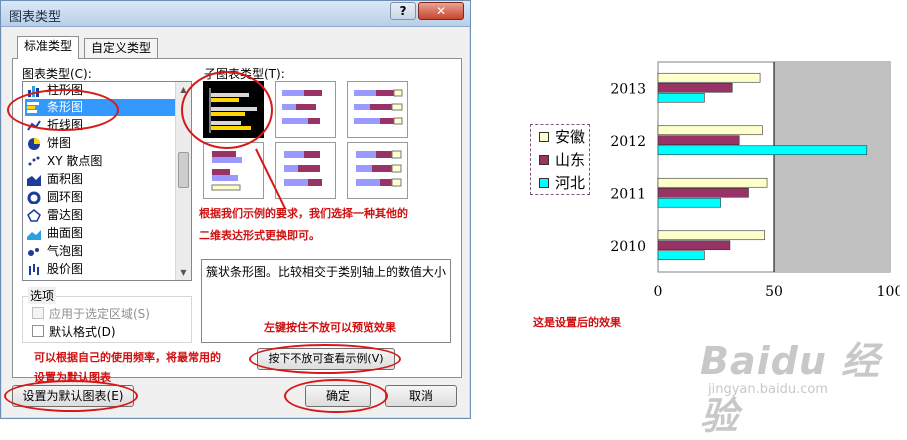 Image resolution: width=907 pixels, height=440 pixels. Describe the element at coordinates (577, 322) in the screenshot. I see `result-caption: 这是设置后的效果` at that location.